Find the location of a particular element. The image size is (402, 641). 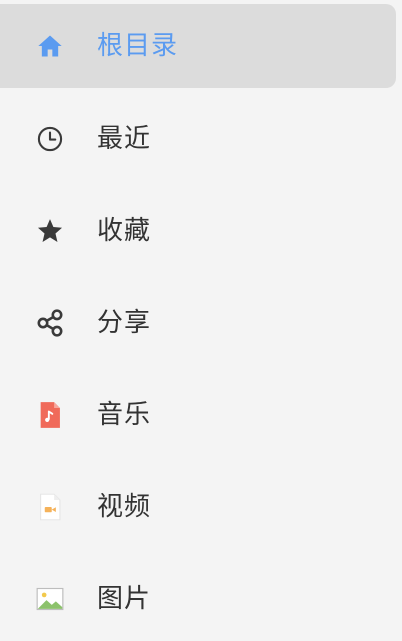

sidebar-item-label: 视频 is located at coordinates (124, 507).